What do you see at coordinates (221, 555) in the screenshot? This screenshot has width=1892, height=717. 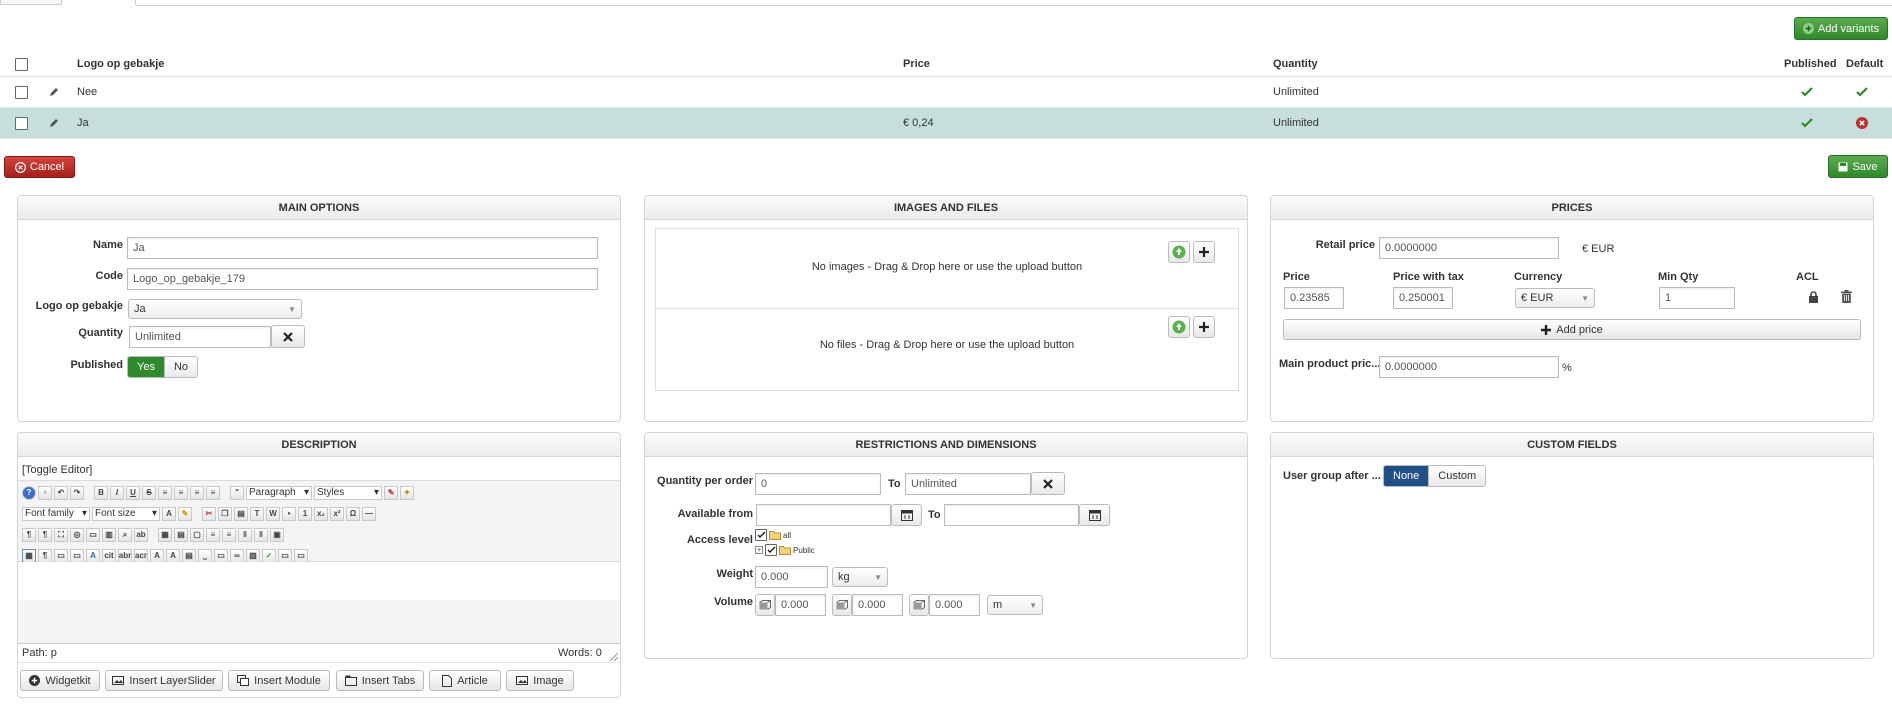 I see `page-break-icon: ▭` at bounding box center [221, 555].